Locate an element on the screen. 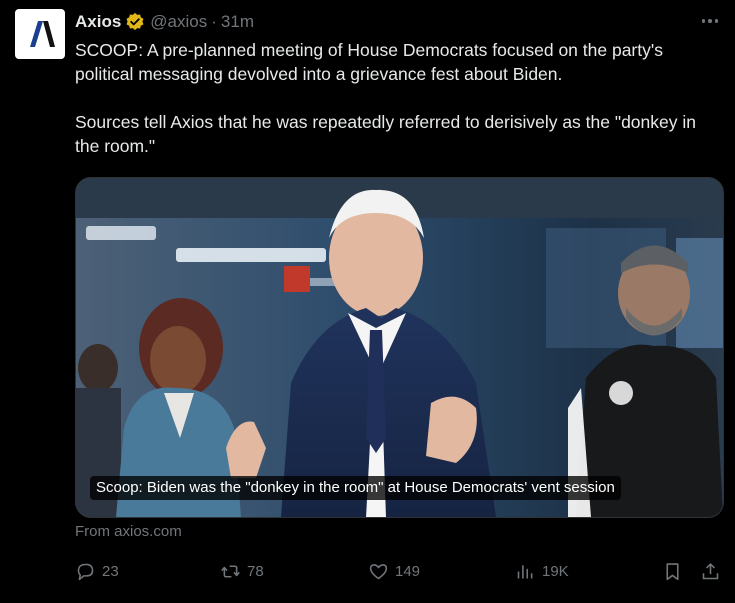  views-button: 19K is located at coordinates (542, 571).